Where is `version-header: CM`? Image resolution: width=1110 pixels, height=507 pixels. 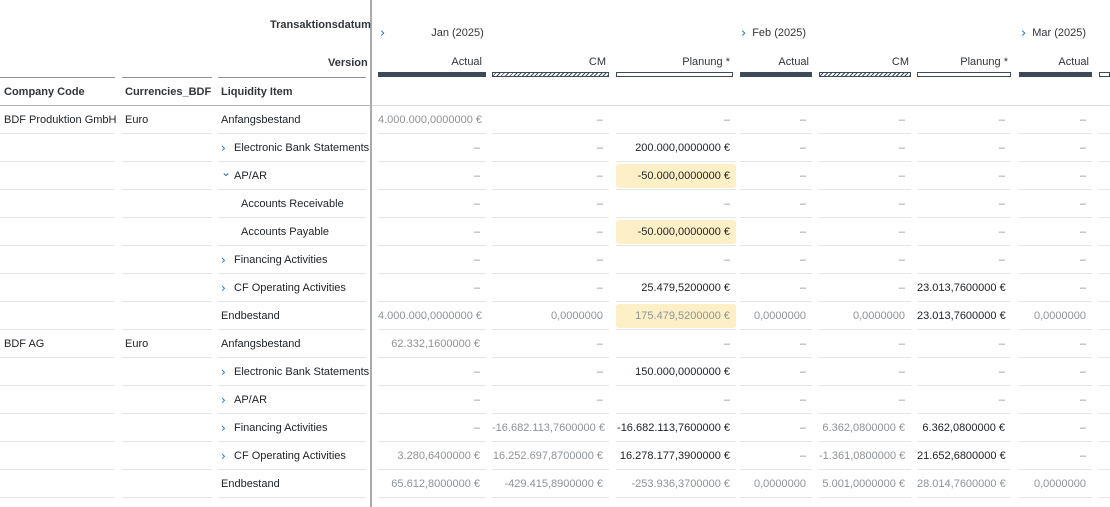 version-header: CM is located at coordinates (864, 62).